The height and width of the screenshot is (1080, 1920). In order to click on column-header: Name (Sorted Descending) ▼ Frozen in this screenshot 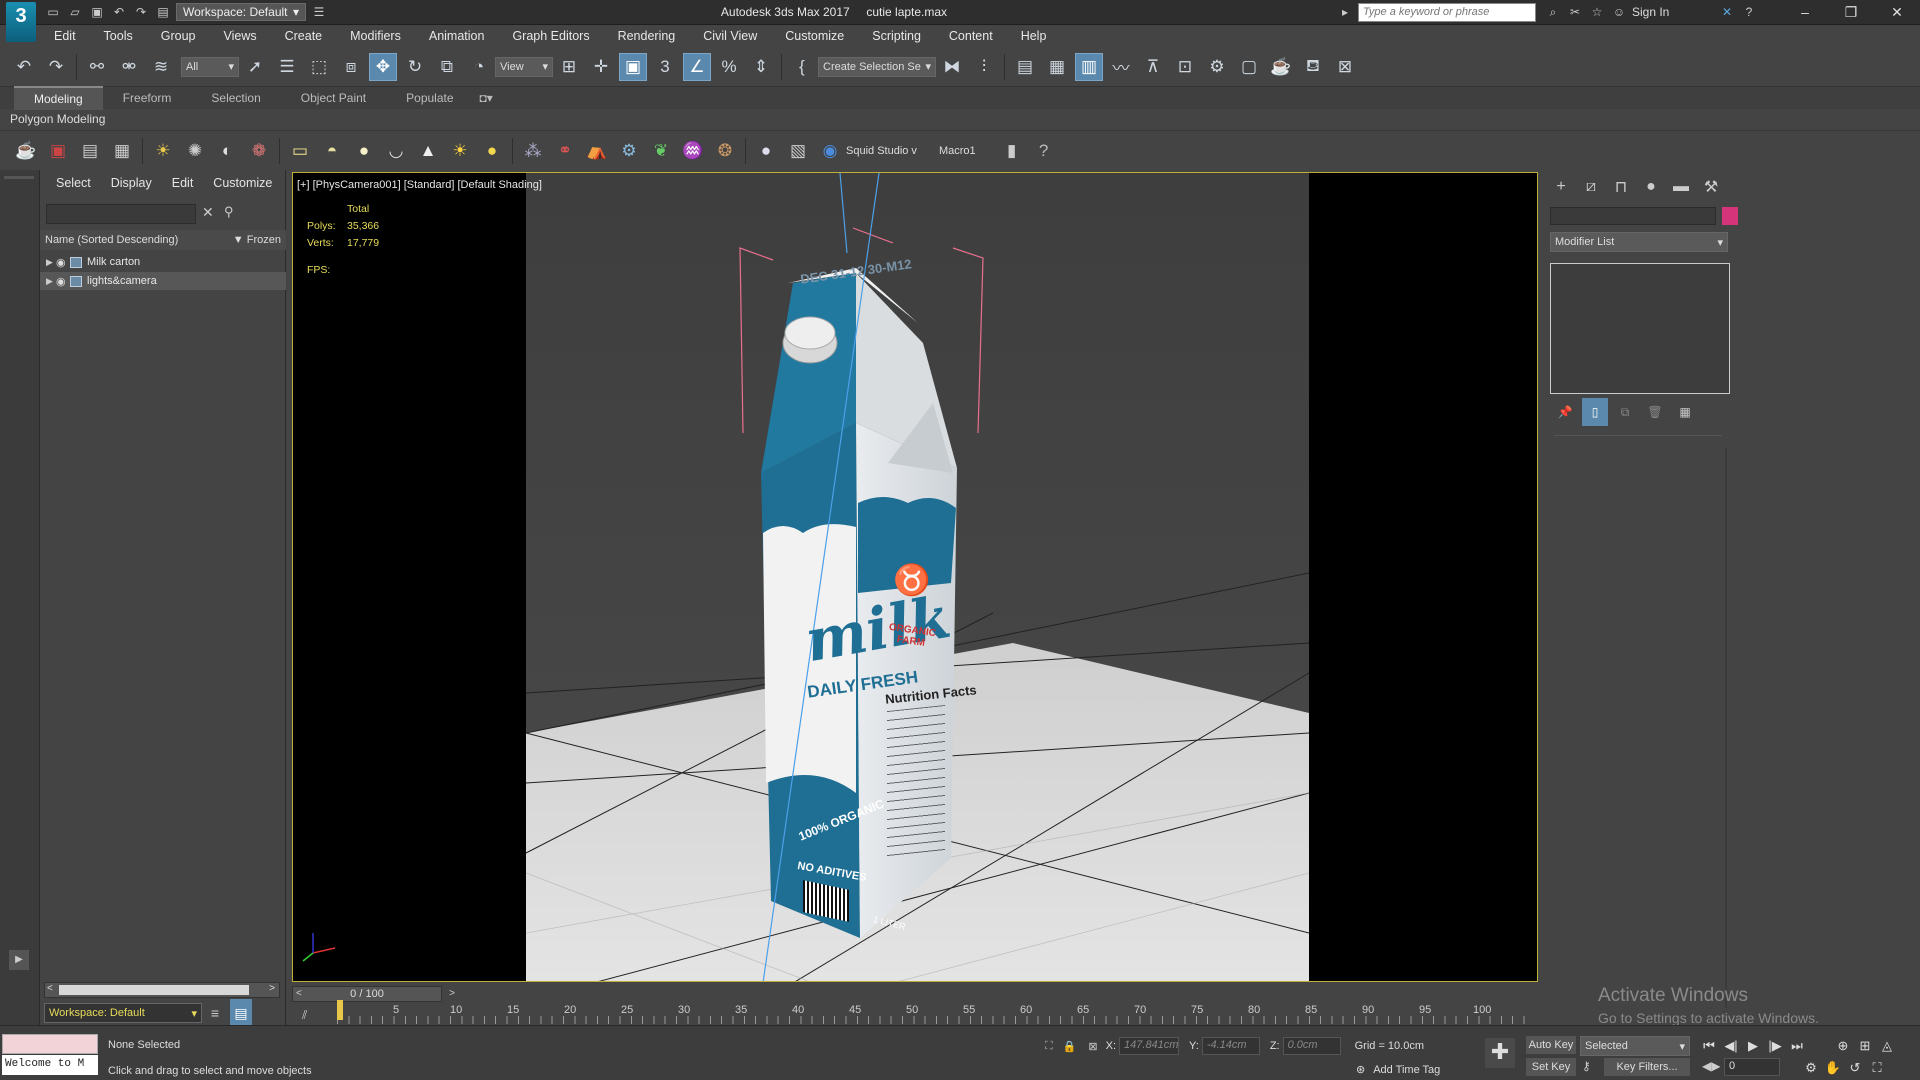, I will do `click(163, 240)`.